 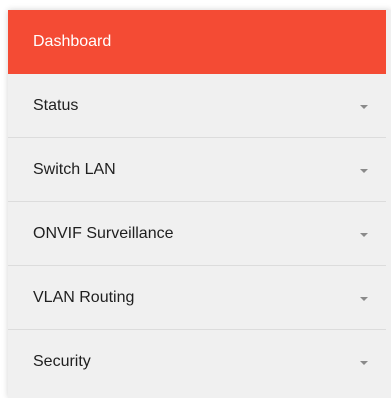 What do you see at coordinates (84, 297) in the screenshot?
I see `sidebar-item-label: VLAN Routing` at bounding box center [84, 297].